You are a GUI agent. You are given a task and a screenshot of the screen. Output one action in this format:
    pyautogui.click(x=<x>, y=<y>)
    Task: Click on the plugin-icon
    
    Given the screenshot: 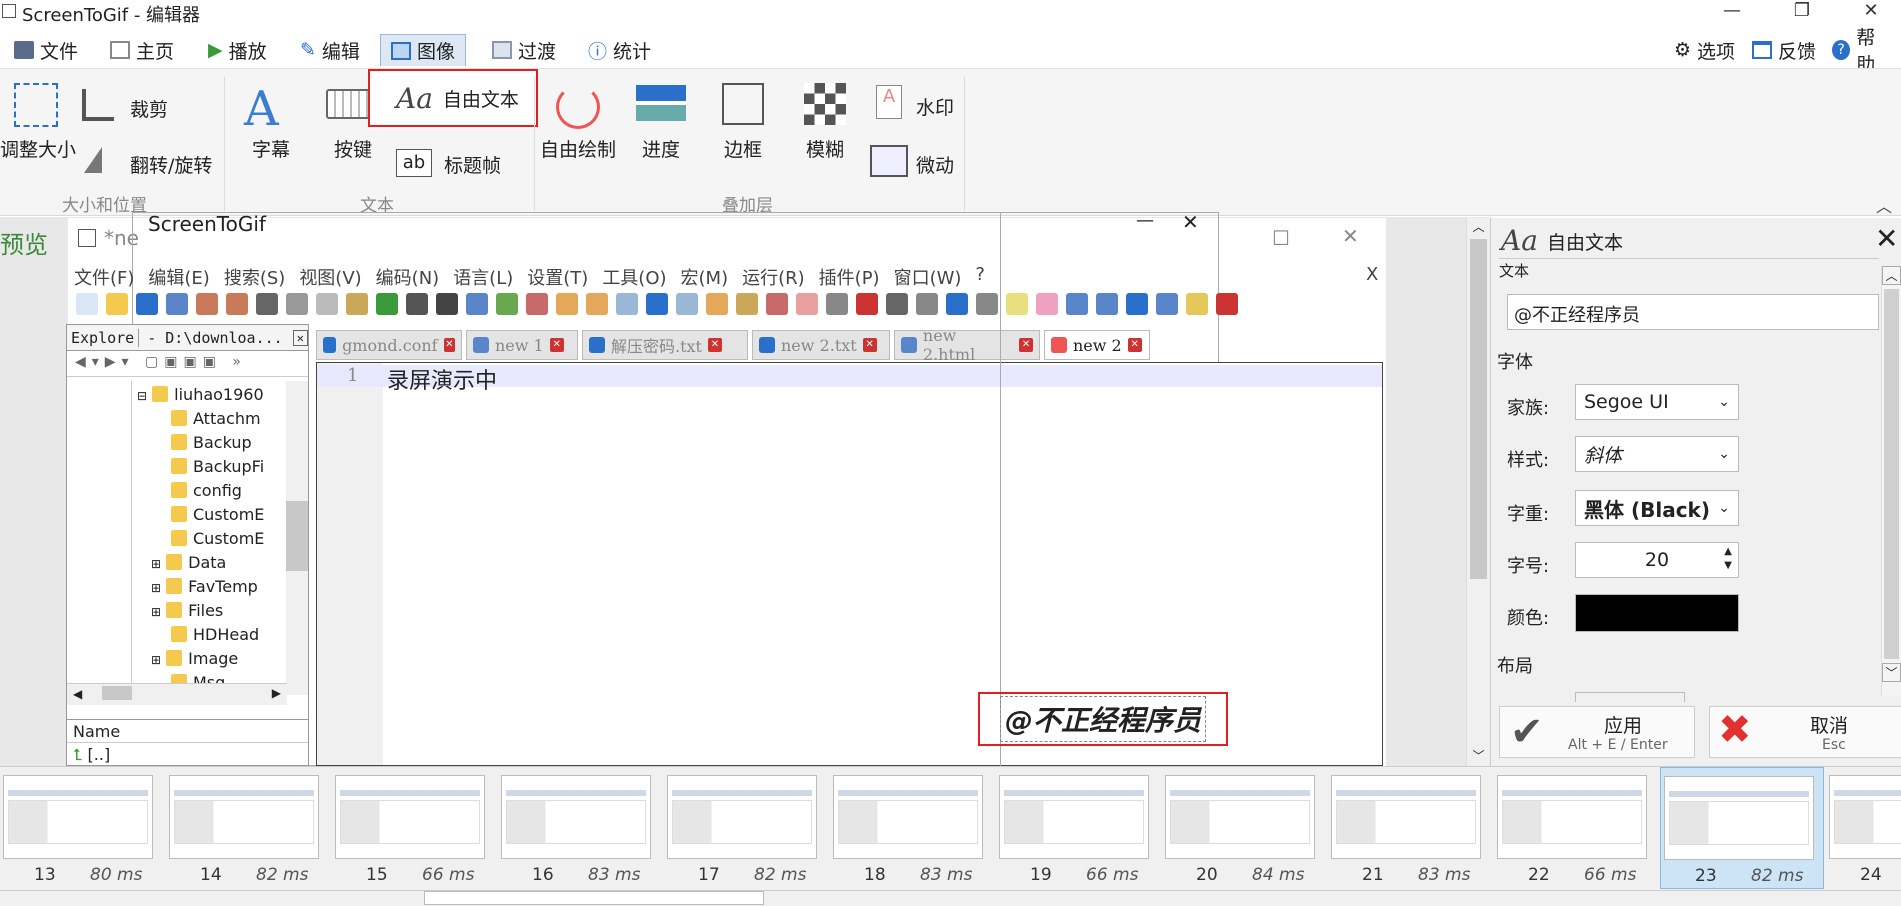 What is the action you would take?
    pyautogui.click(x=1017, y=304)
    